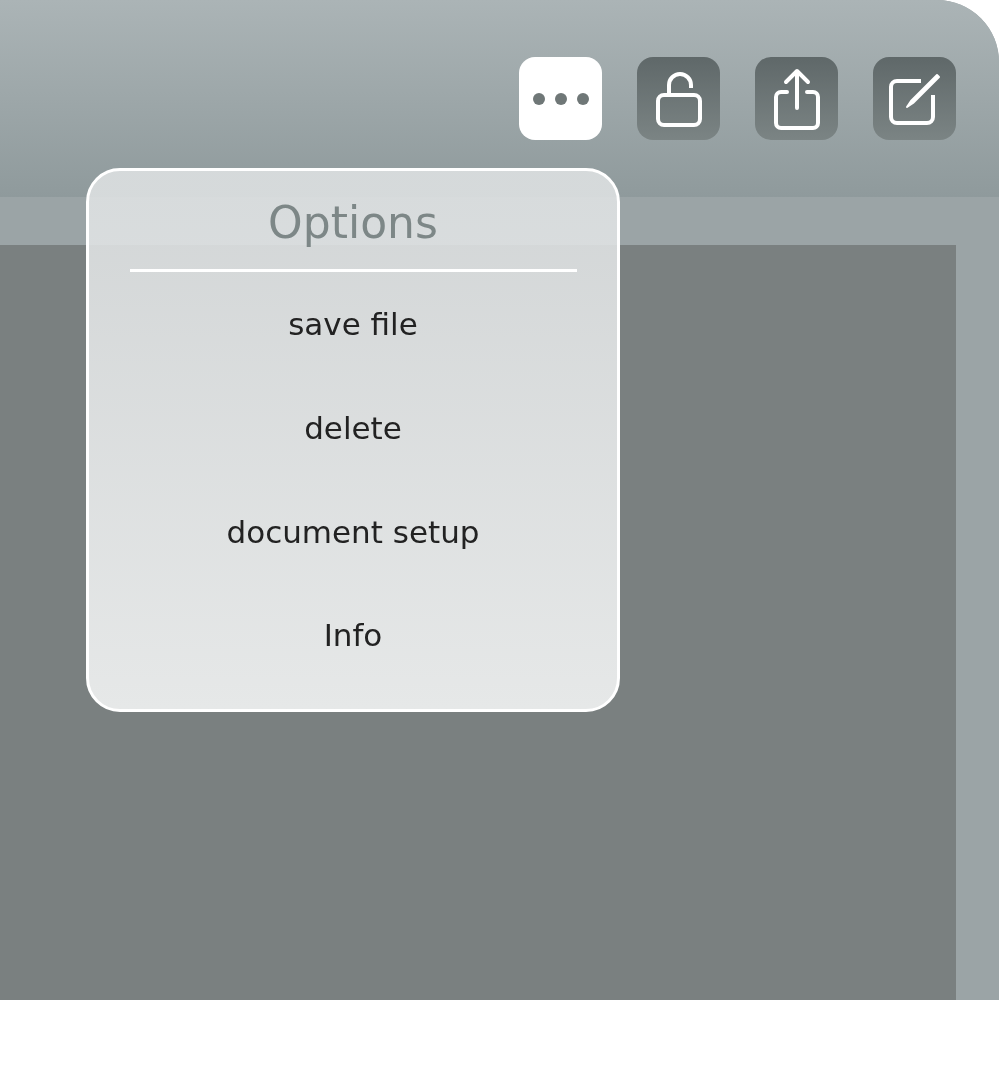 The height and width of the screenshot is (1080, 999). I want to click on menu-item: Info, so click(353, 635).